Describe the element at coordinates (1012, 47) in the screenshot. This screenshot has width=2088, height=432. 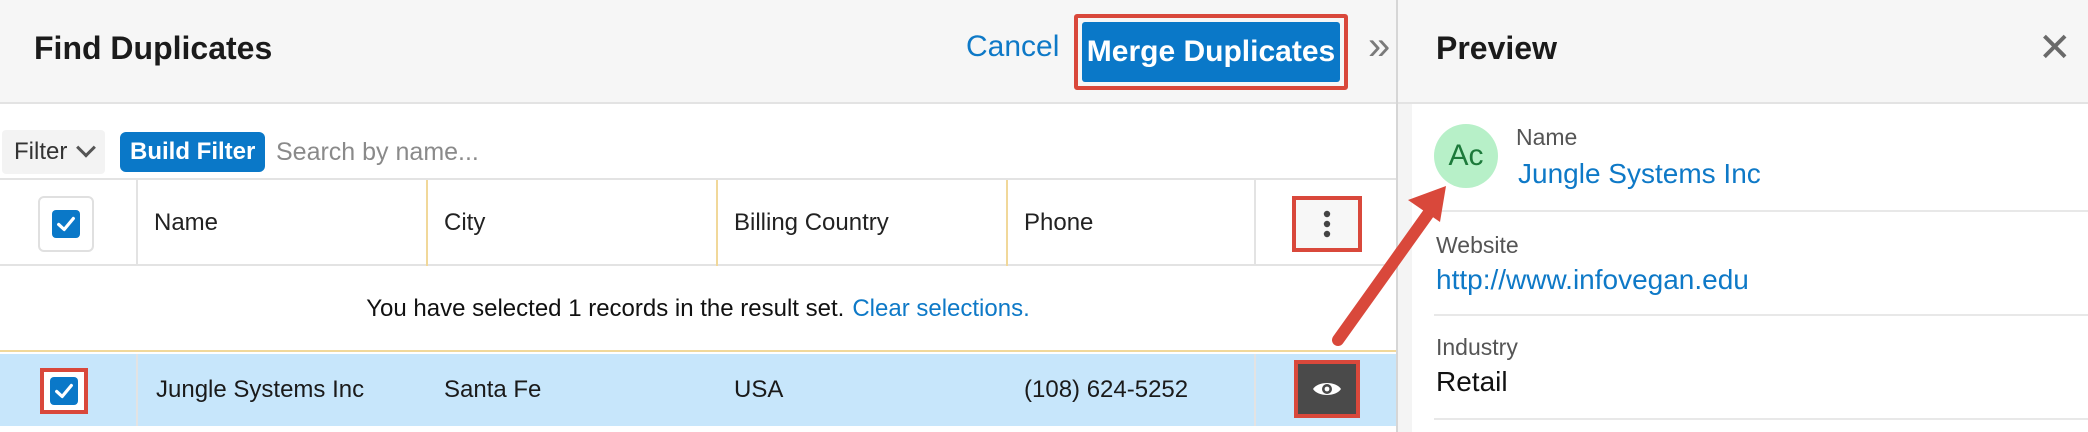
I see `cancel-button: Cancel` at that location.